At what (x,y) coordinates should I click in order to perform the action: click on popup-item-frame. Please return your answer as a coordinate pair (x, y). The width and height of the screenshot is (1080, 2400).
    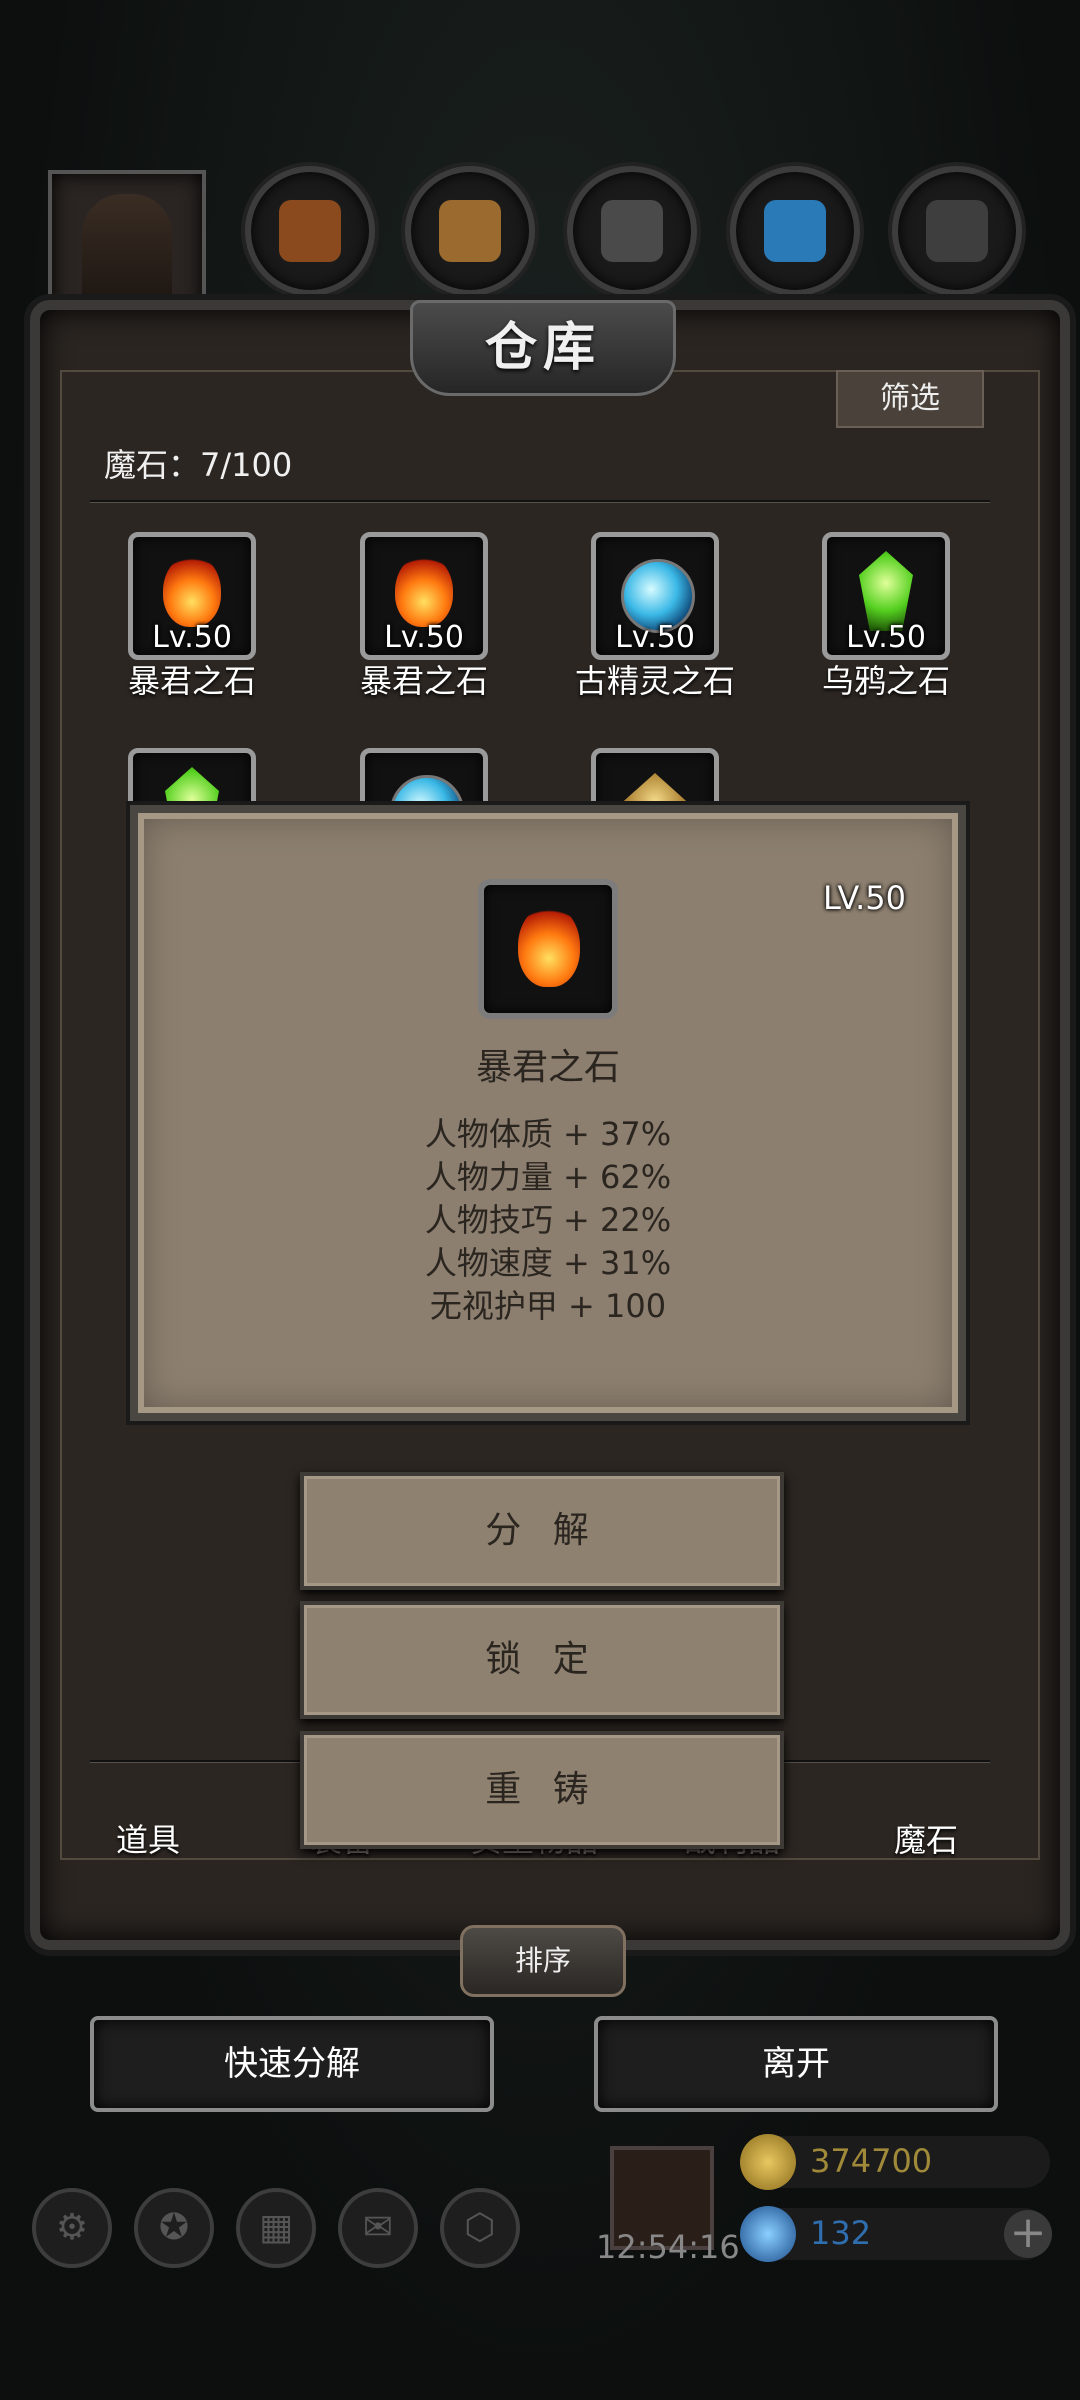
    Looking at the image, I should click on (548, 949).